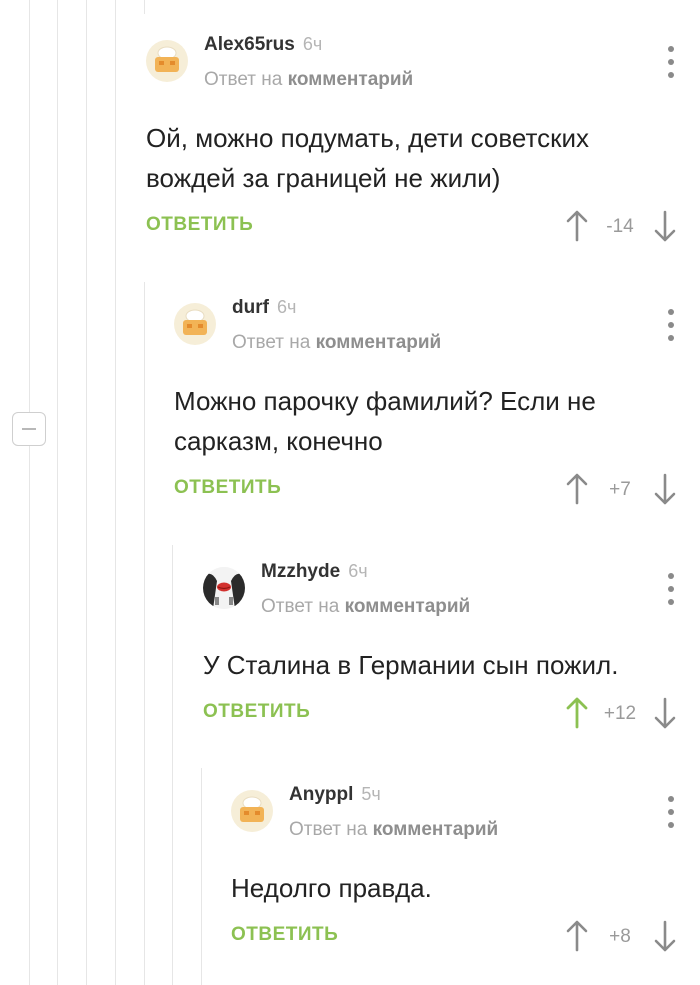 This screenshot has width=700, height=985. Describe the element at coordinates (263, 45) in the screenshot. I see `author-name: Alex65rus 6ч` at that location.